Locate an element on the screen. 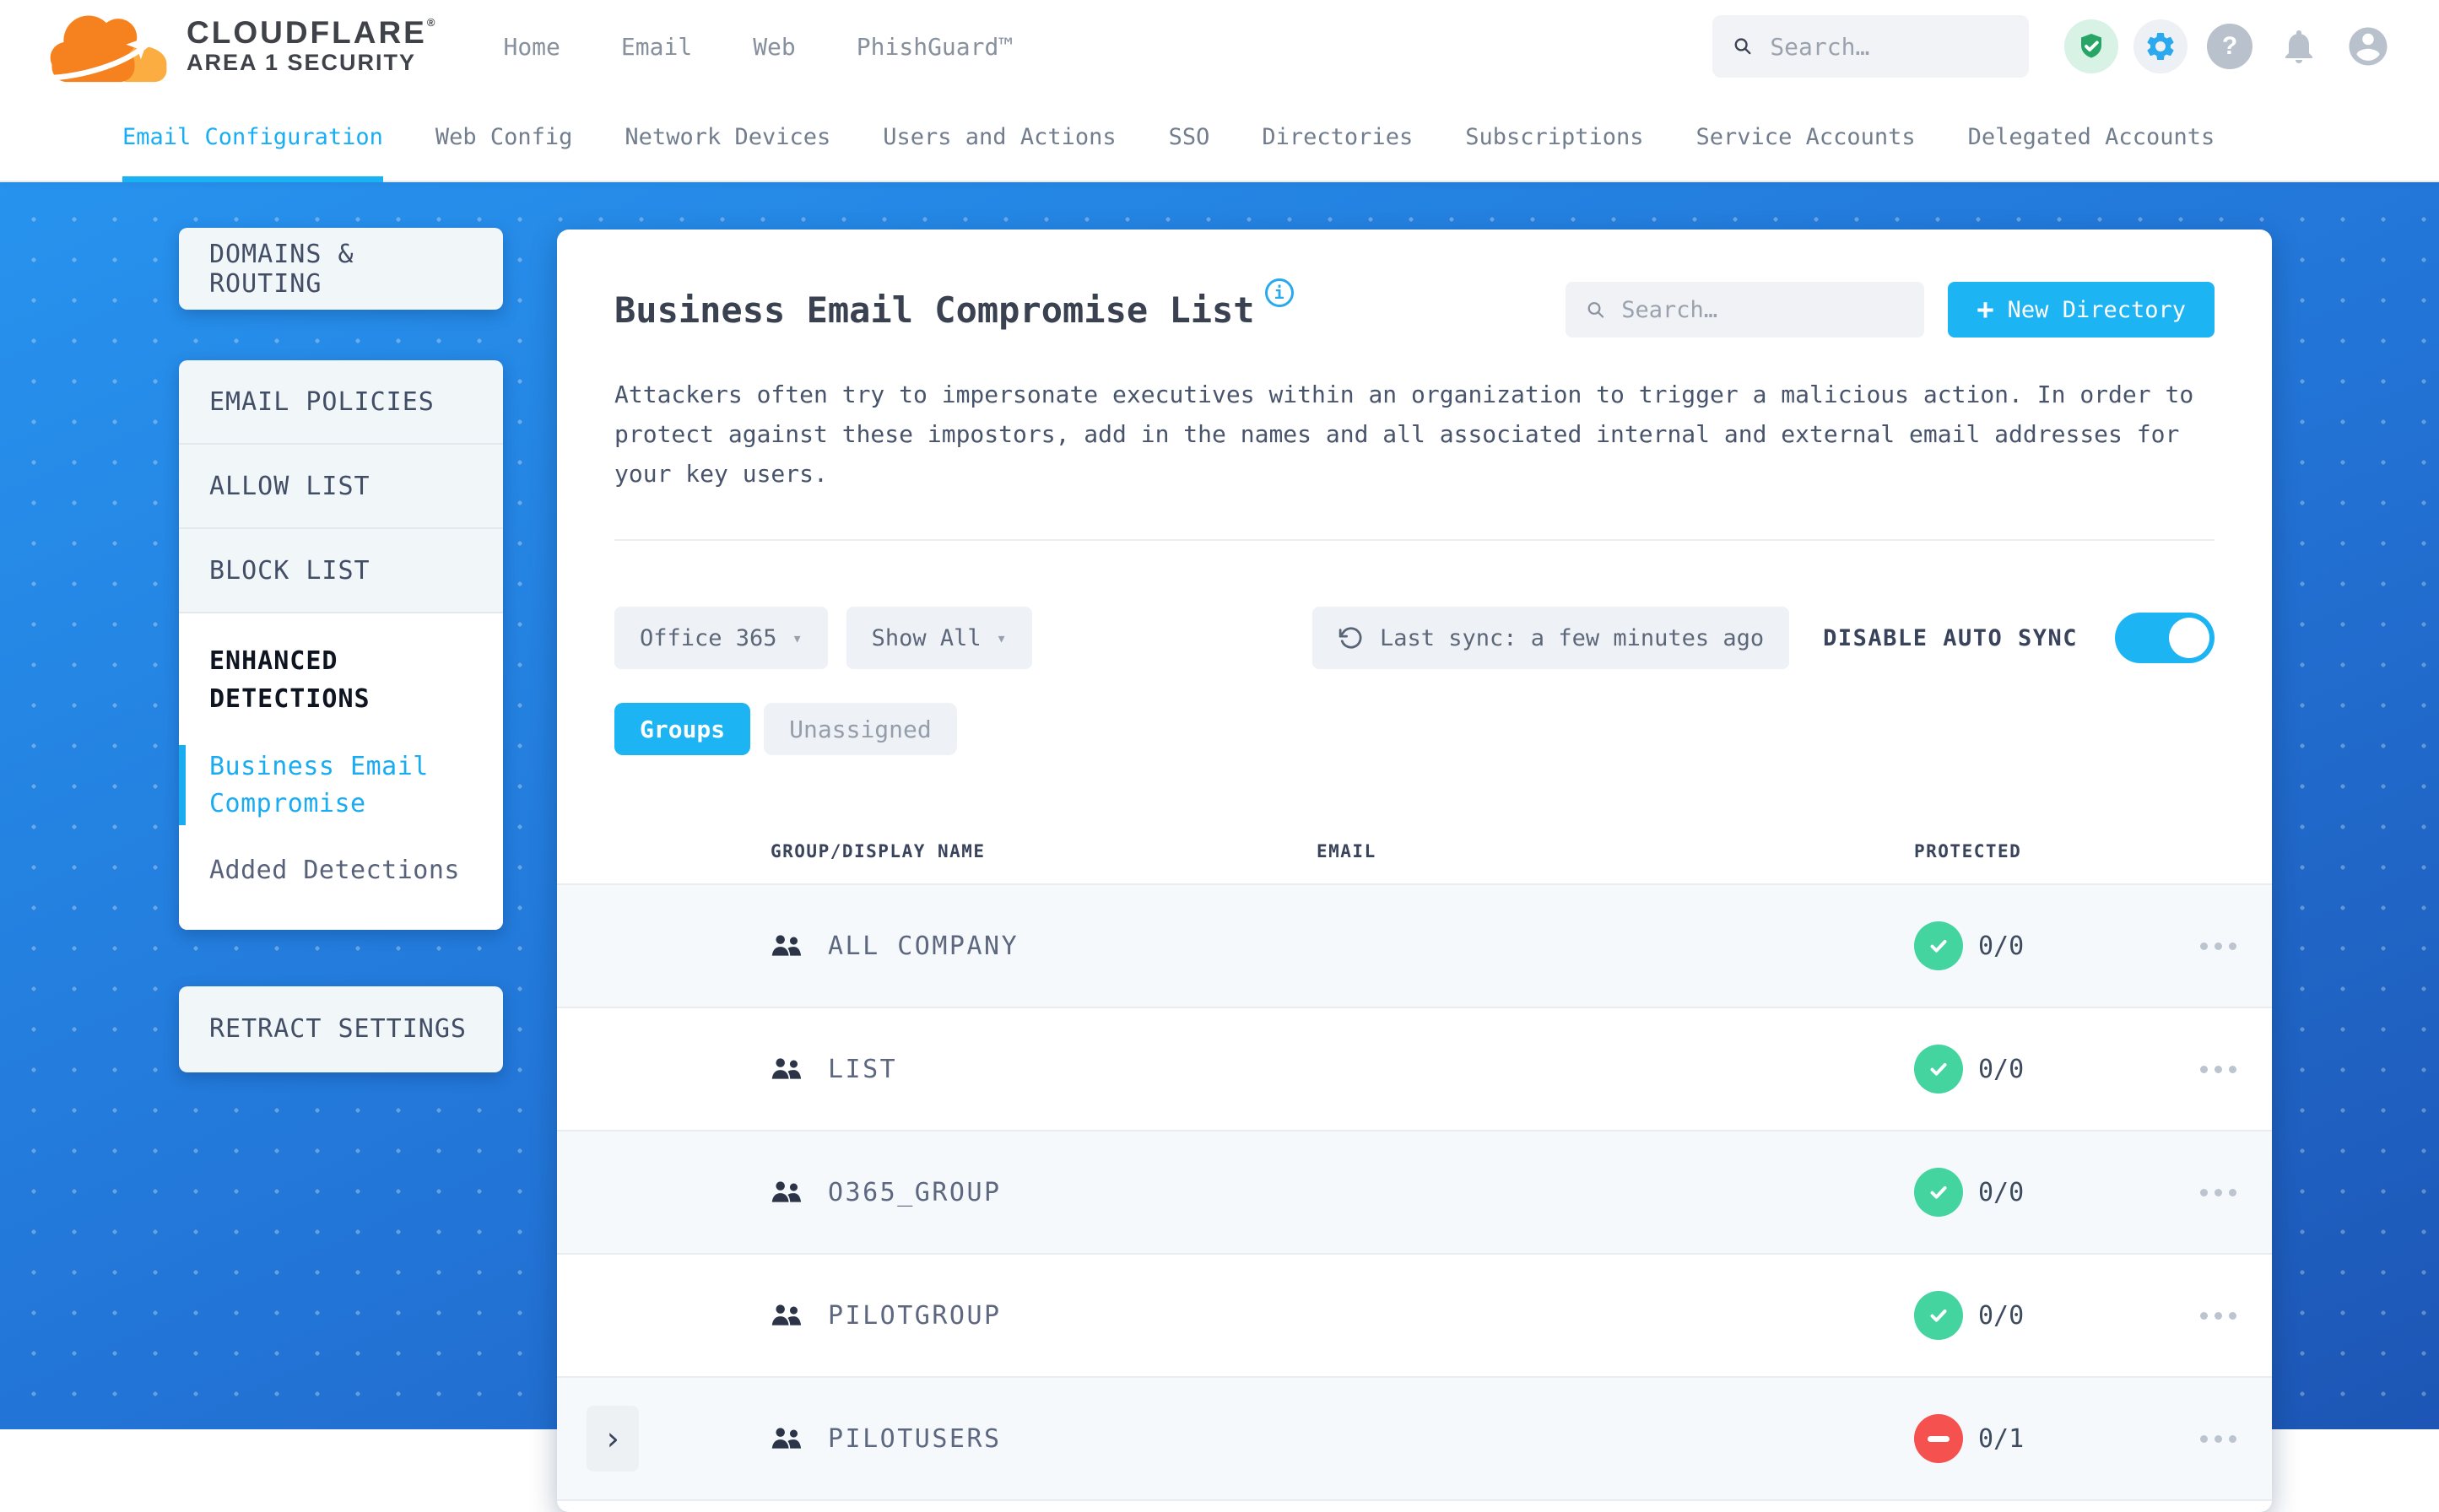 This screenshot has width=2439, height=1512. sidebar-item: ALLOW LIST is located at coordinates (341, 487).